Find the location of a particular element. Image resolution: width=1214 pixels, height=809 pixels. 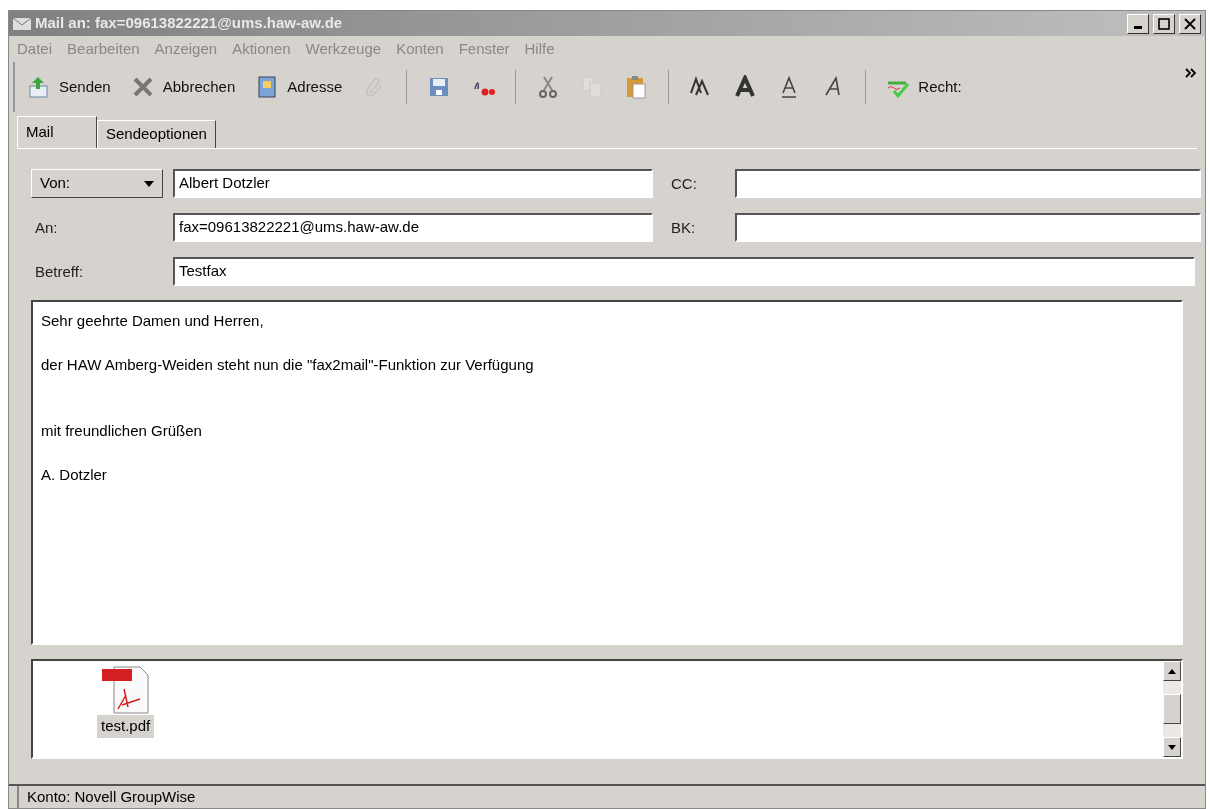

toolbar-button: Senden is located at coordinates (69, 87).